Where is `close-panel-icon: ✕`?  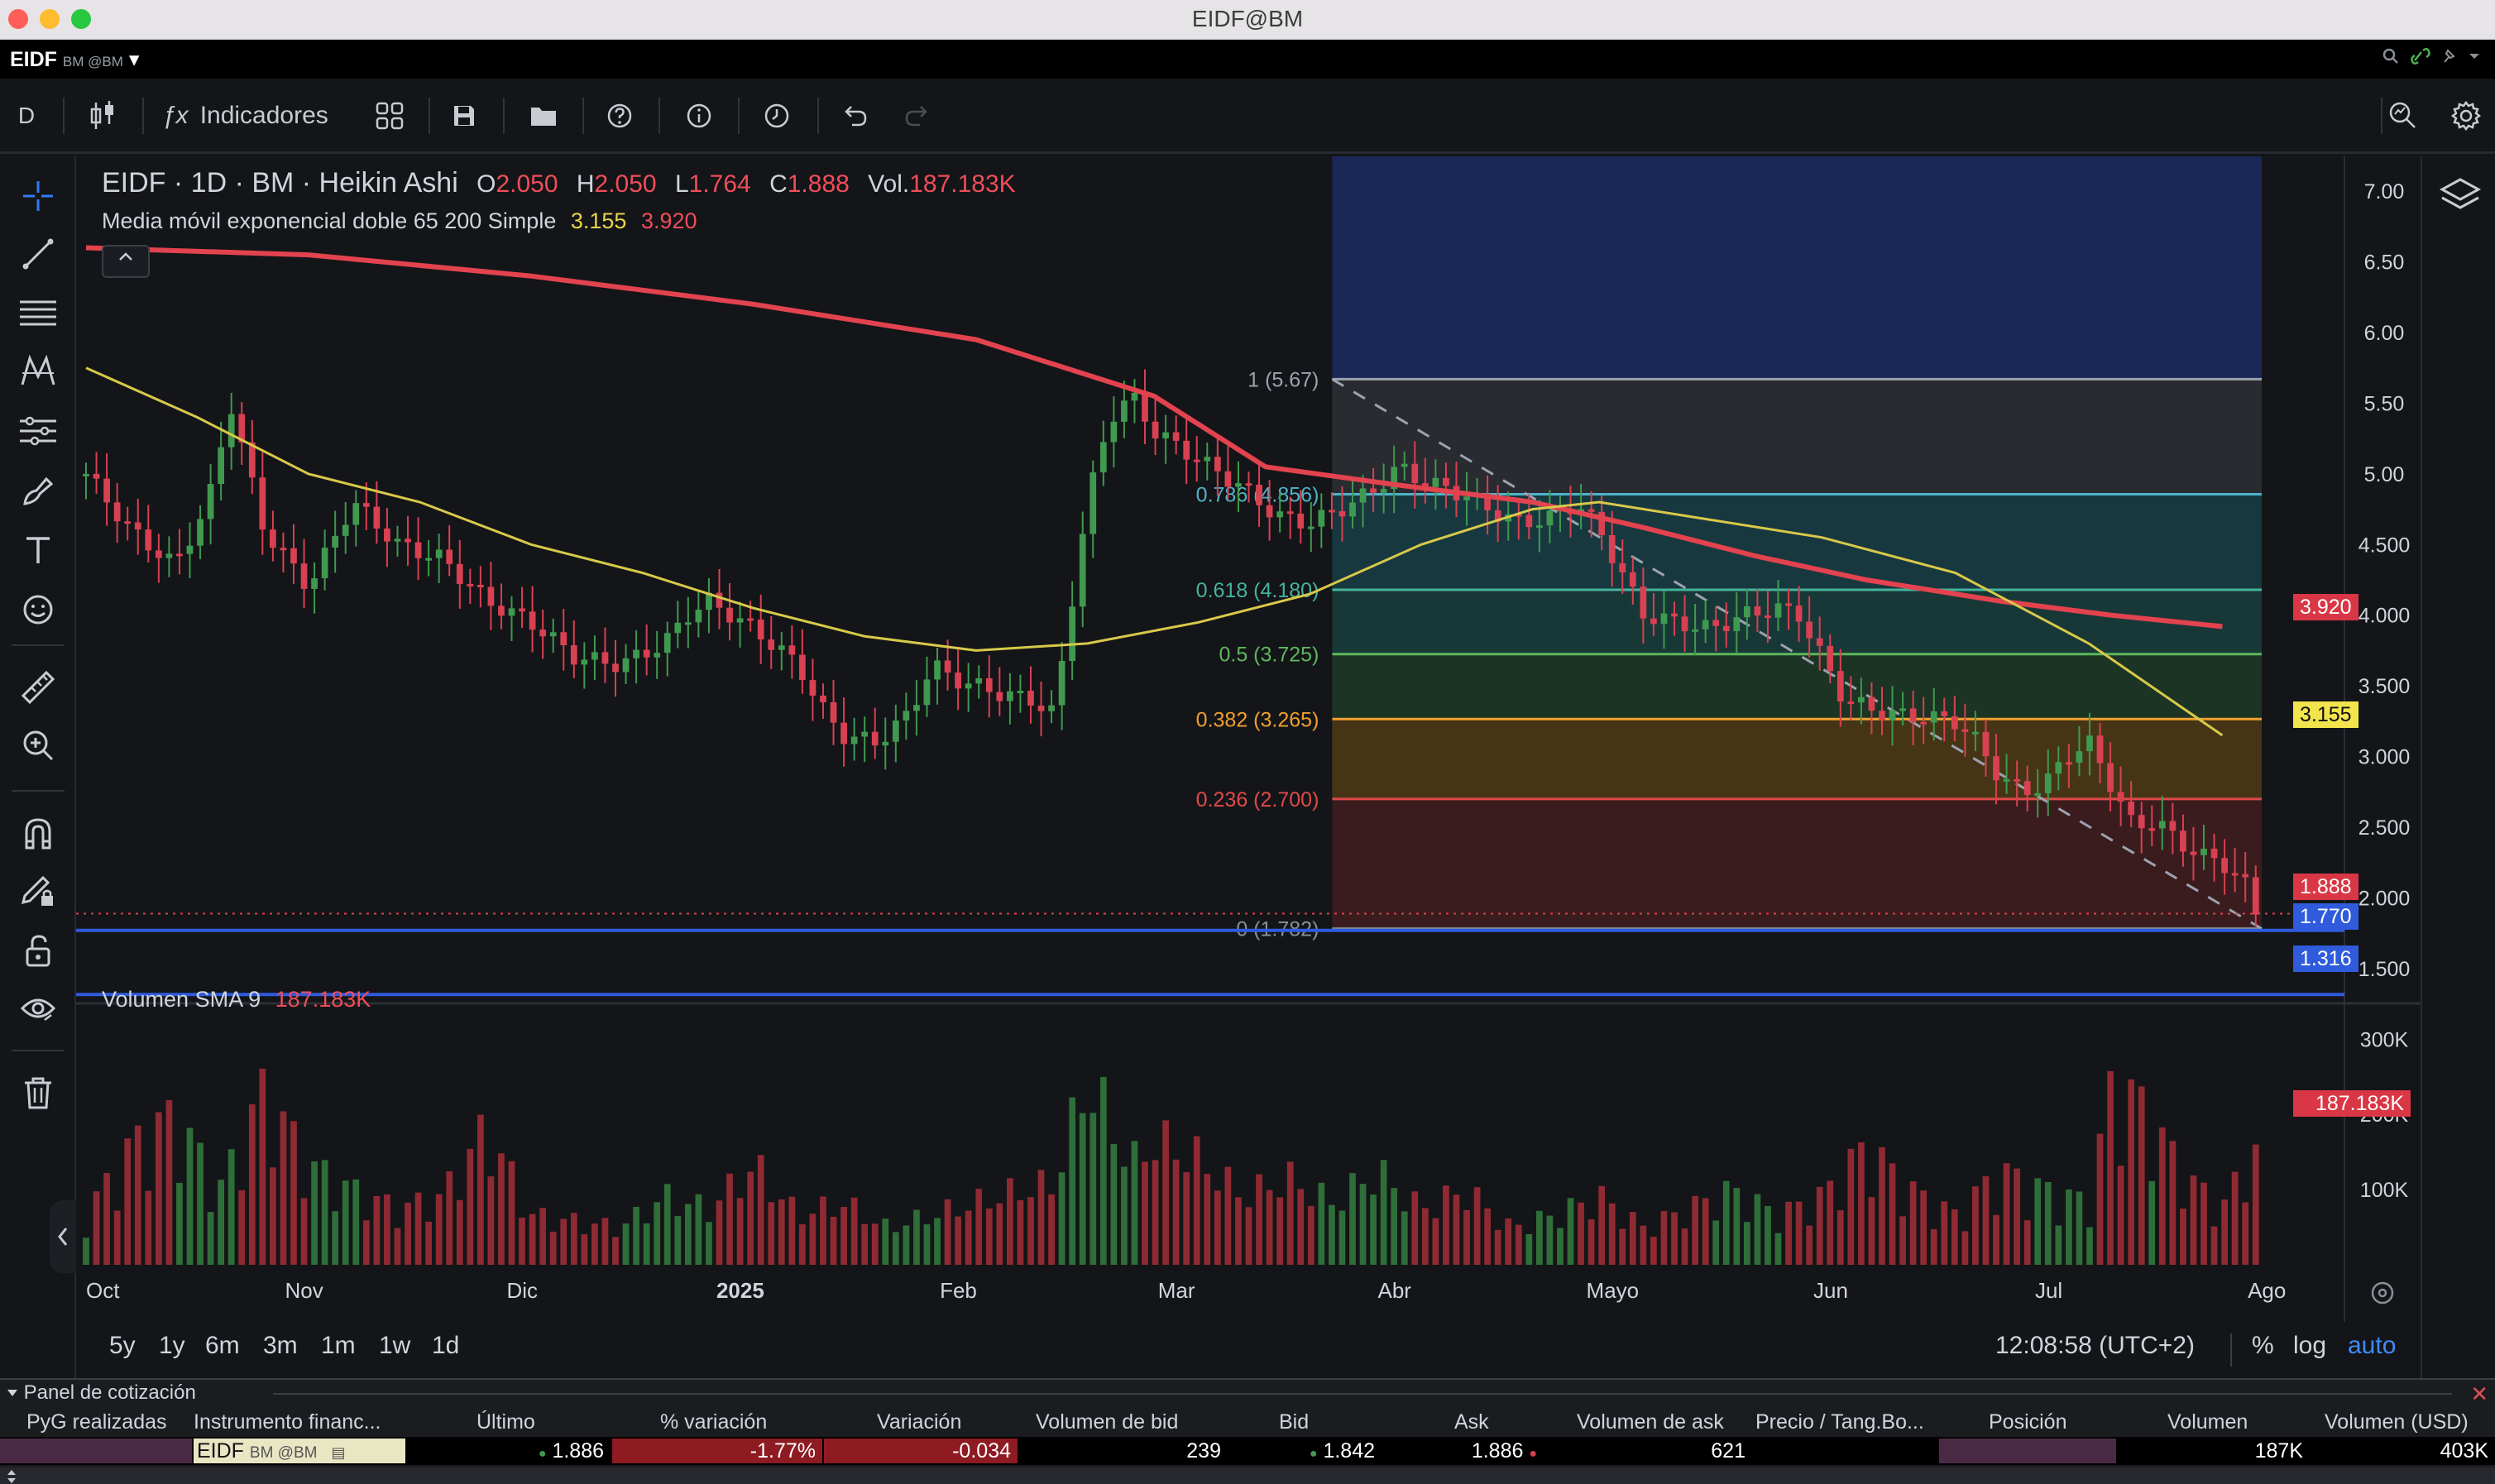
close-panel-icon: ✕ is located at coordinates (2479, 1394).